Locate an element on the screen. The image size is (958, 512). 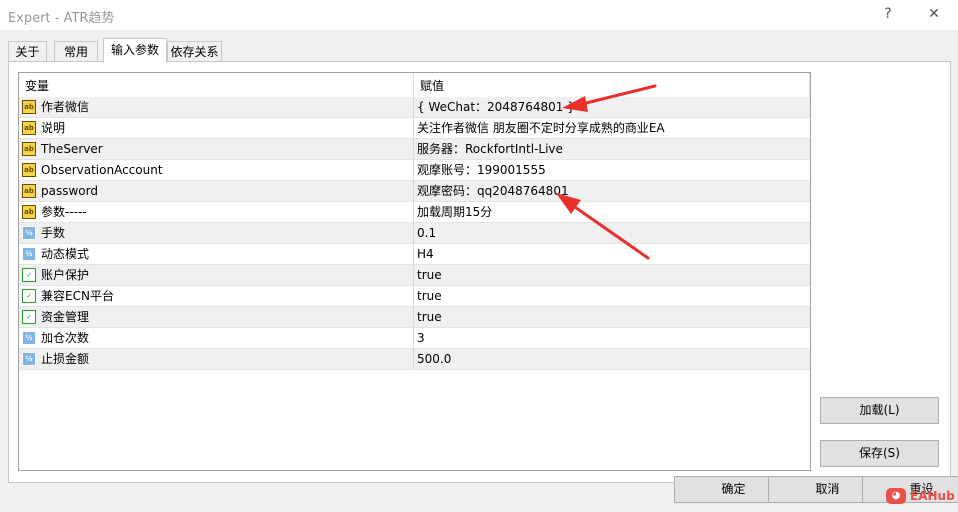
eahub-logo-icon: ◕ is located at coordinates (896, 496).